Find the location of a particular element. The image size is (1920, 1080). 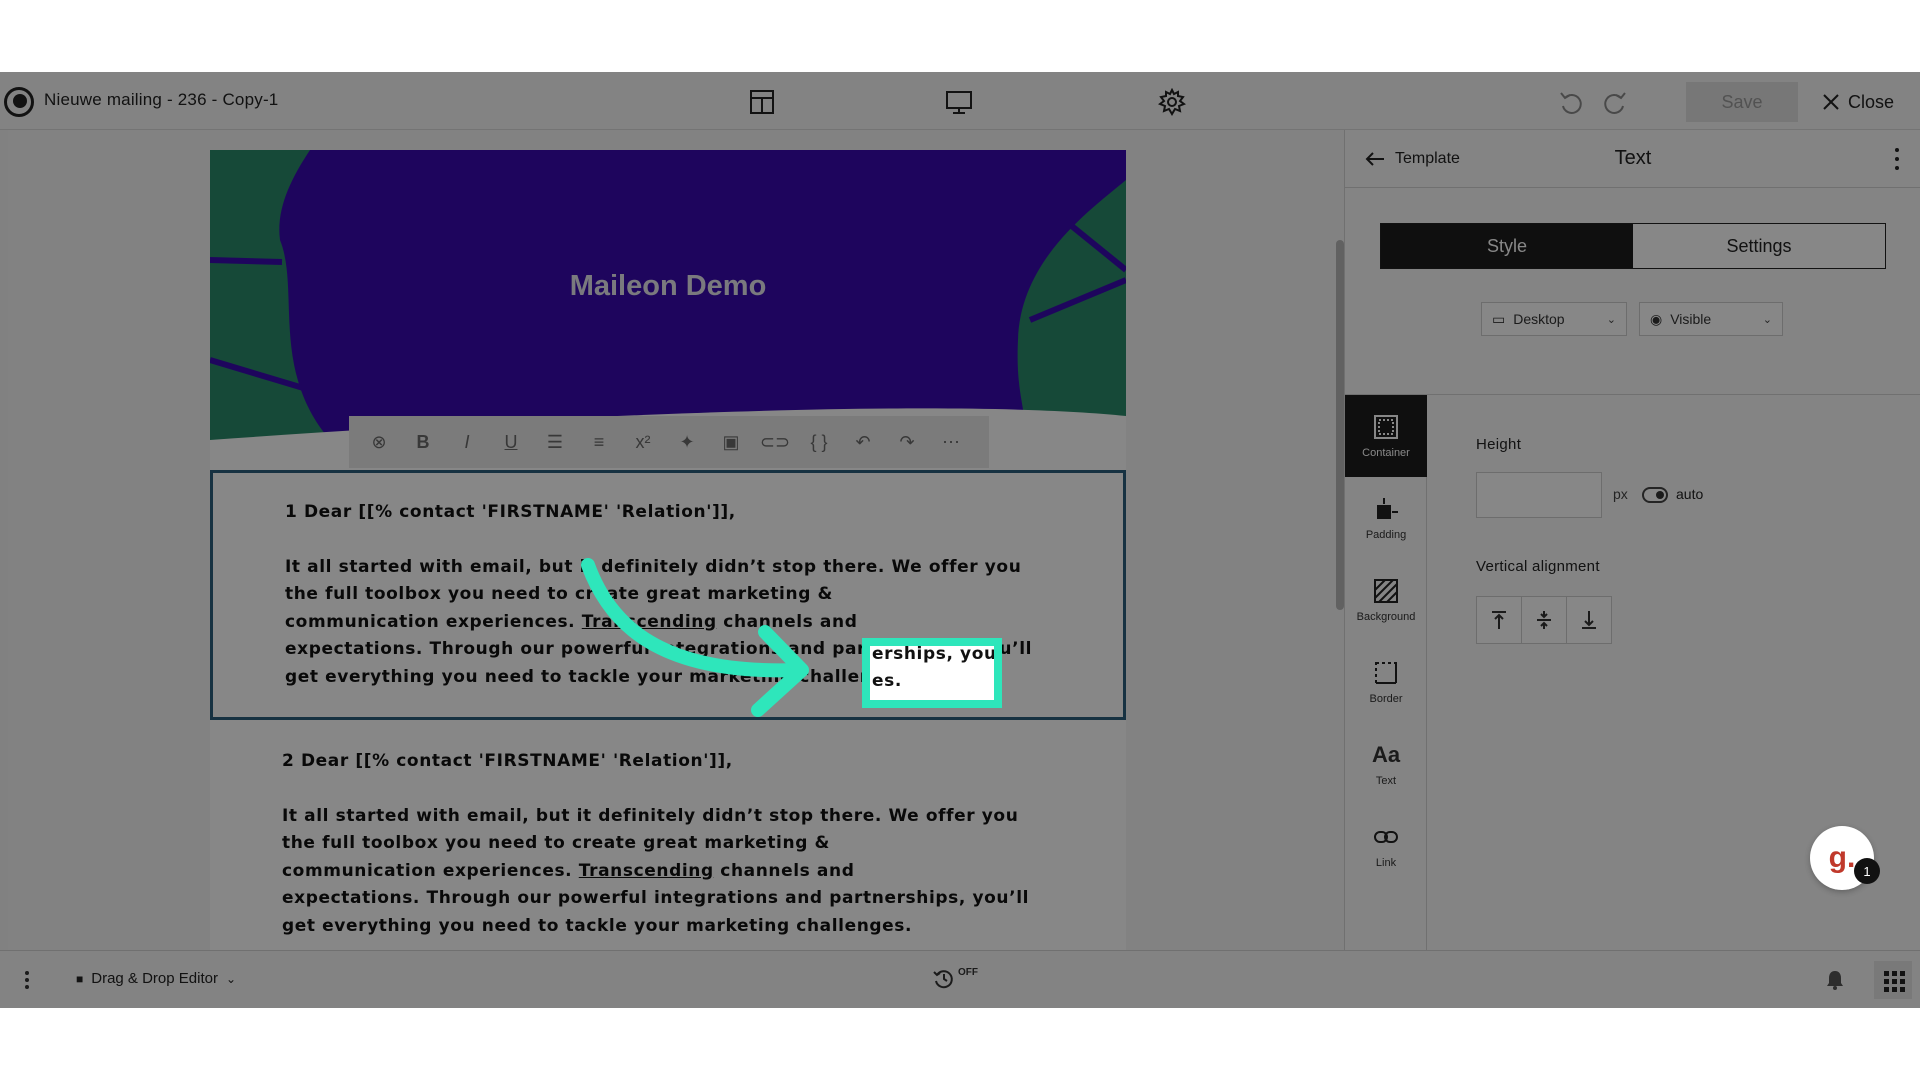

document-title: Nieuwe mailing - 236 - Copy-1 is located at coordinates (161, 100).